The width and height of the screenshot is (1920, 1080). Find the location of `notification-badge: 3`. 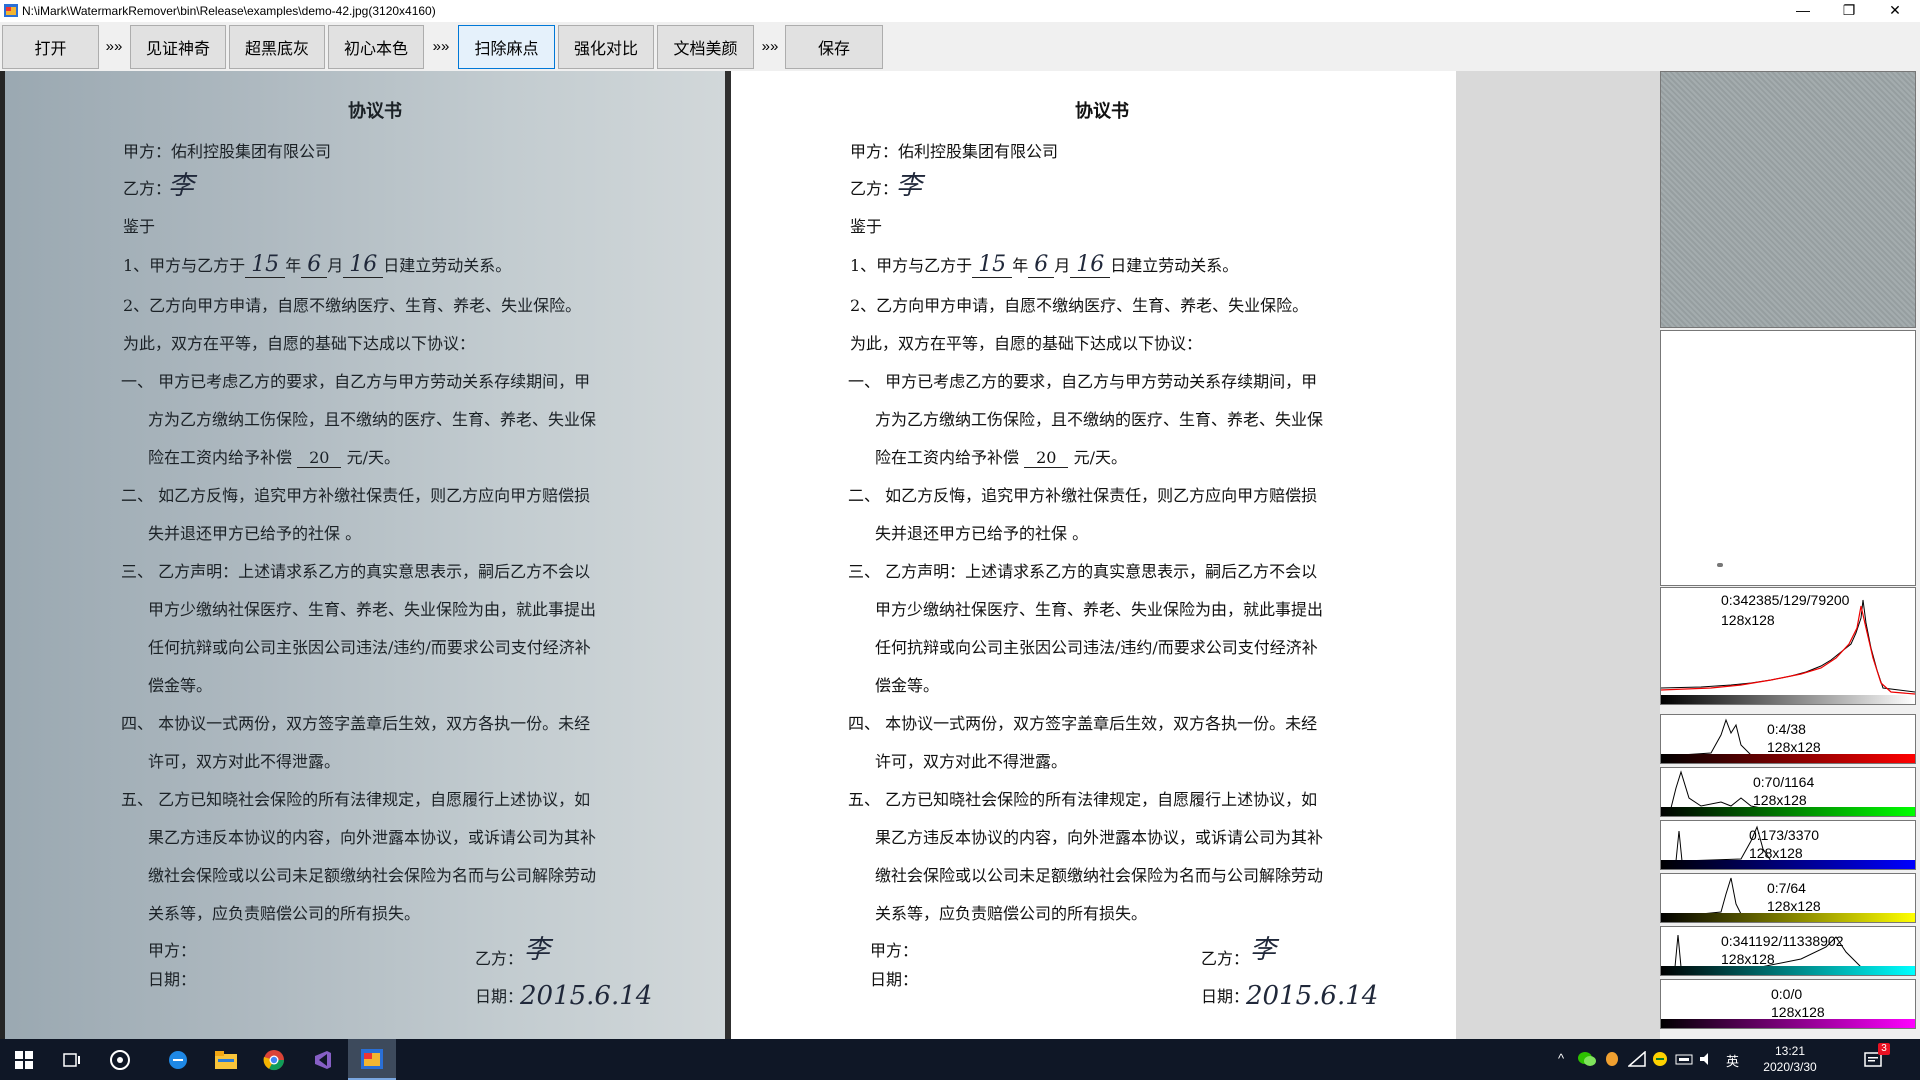

notification-badge: 3 is located at coordinates (1884, 1049).